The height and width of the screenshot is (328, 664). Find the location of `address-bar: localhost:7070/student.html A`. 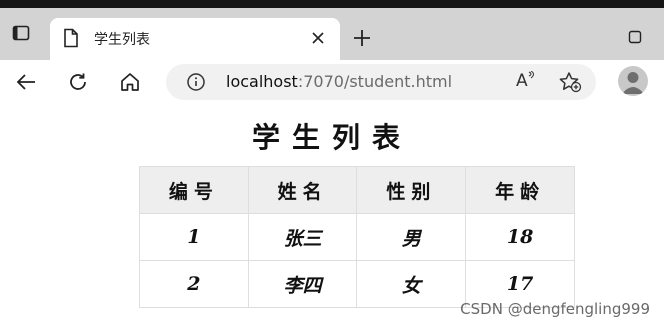

address-bar: localhost:7070/student.html A is located at coordinates (381, 82).